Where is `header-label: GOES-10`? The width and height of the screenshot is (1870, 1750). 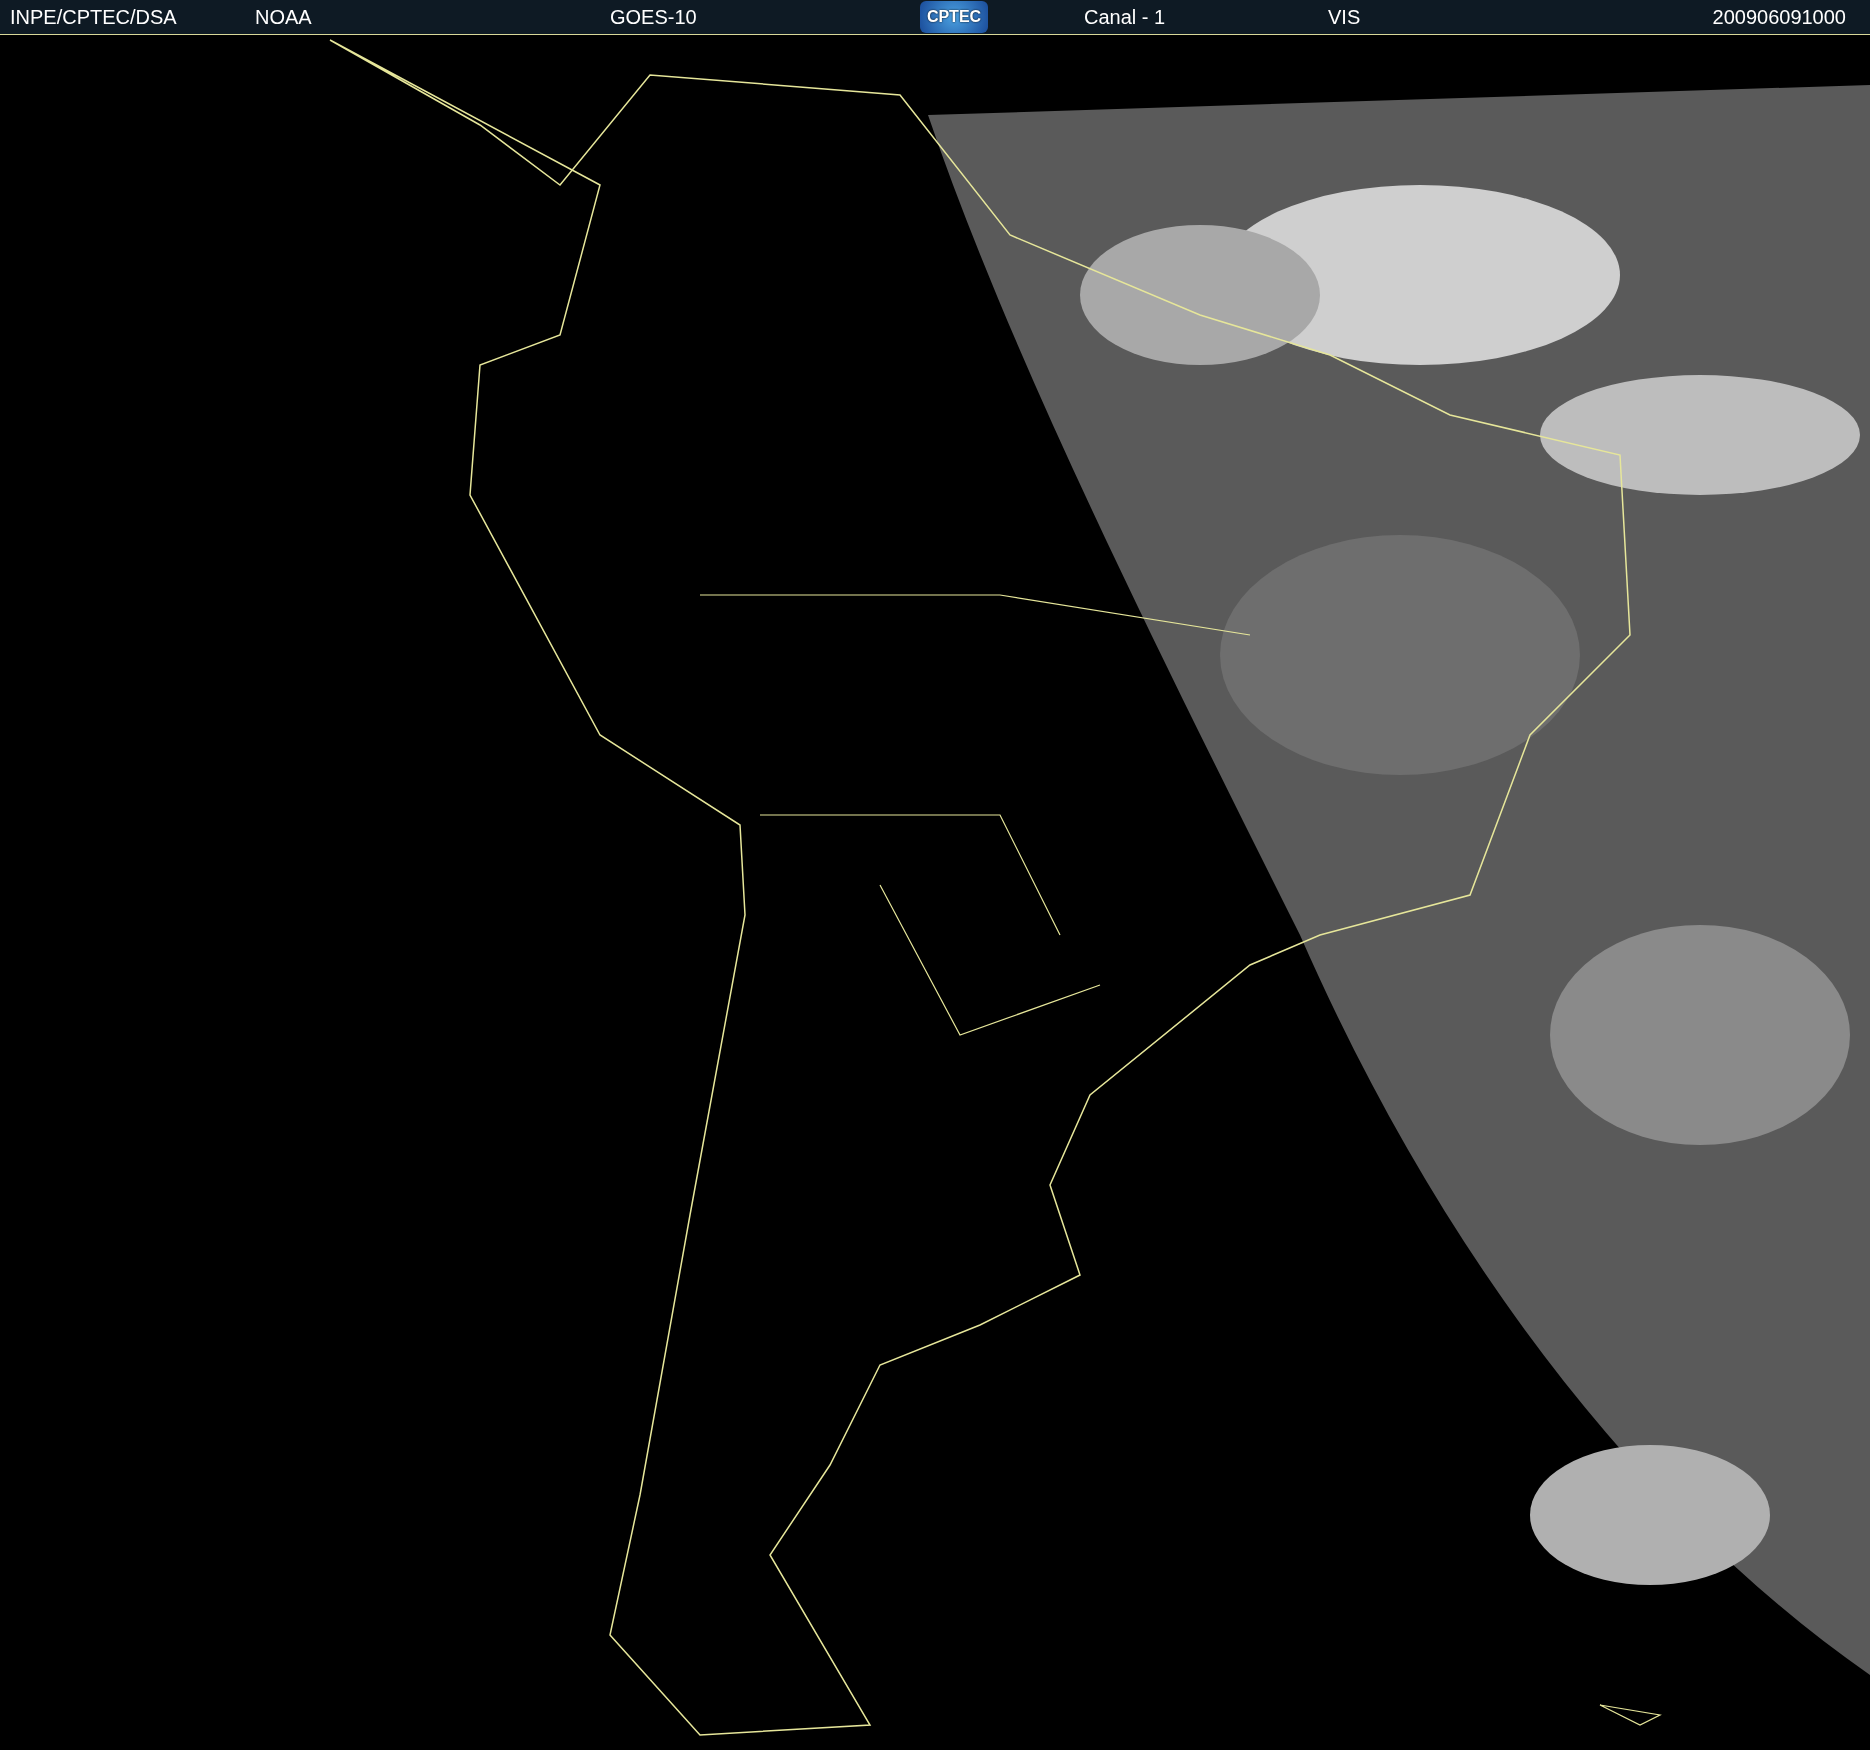
header-label: GOES-10 is located at coordinates (653, 16).